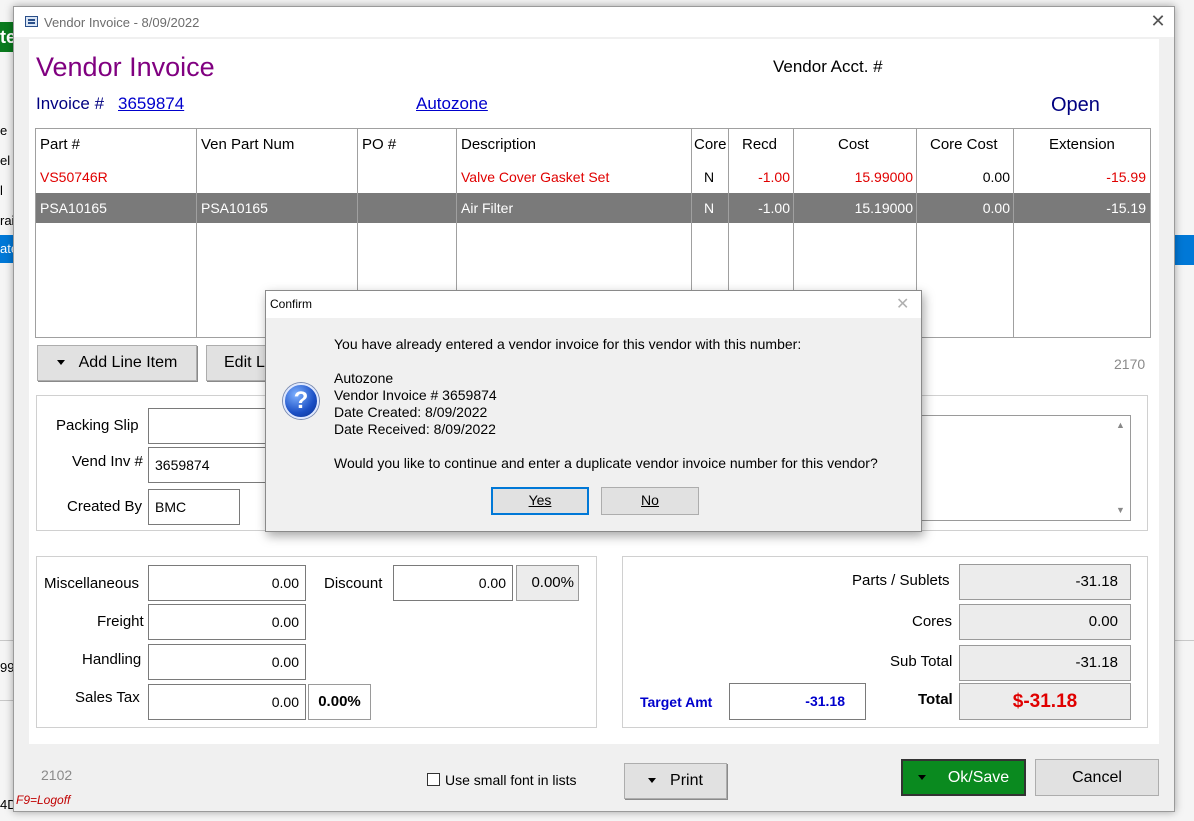 The height and width of the screenshot is (821, 1194). Describe the element at coordinates (213, 465) in the screenshot. I see `vend-inv-input: 3659874` at that location.